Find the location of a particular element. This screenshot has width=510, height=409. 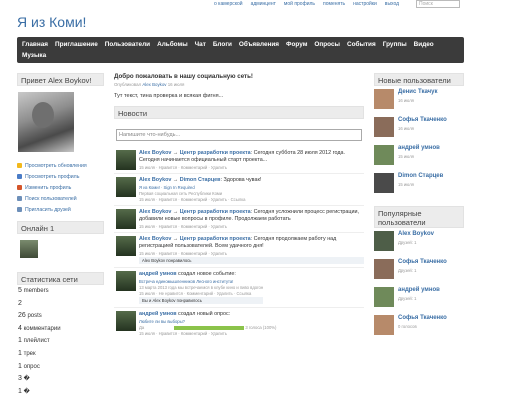

nav-item-users: Пользователи is located at coordinates (127, 44).